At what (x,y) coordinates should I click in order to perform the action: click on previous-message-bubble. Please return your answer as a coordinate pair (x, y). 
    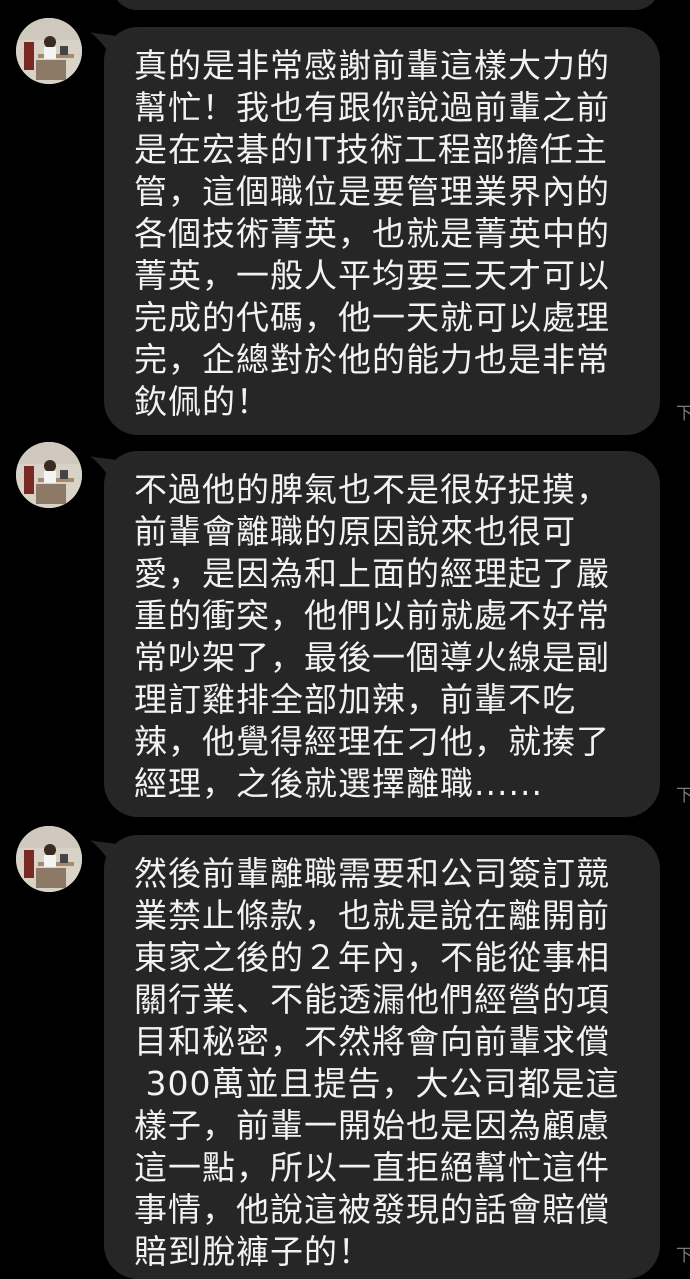
    Looking at the image, I should click on (386, 5).